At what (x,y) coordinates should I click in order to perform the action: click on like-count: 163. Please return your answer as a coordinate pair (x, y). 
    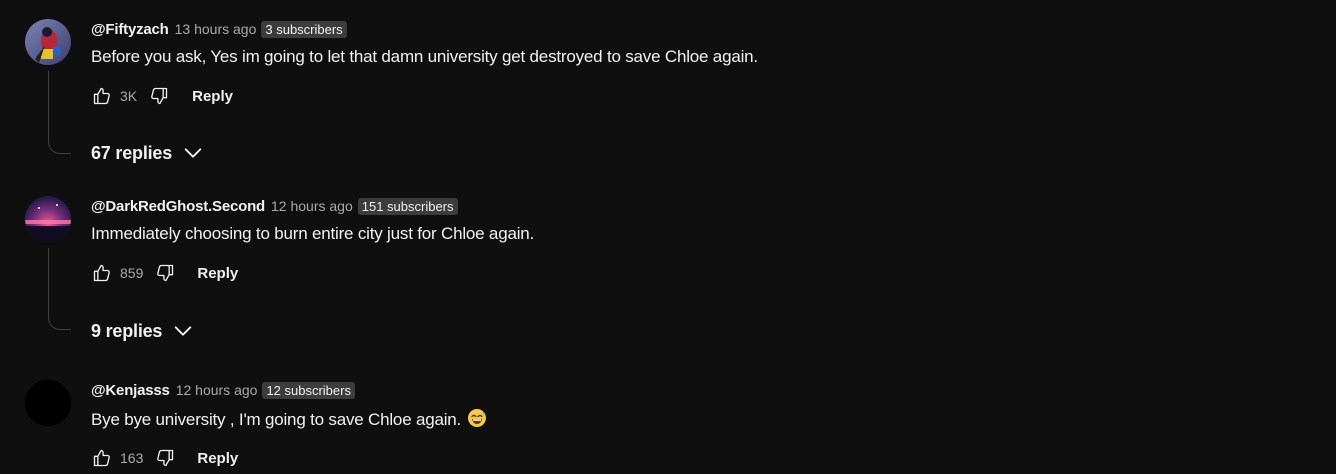
    Looking at the image, I should click on (132, 458).